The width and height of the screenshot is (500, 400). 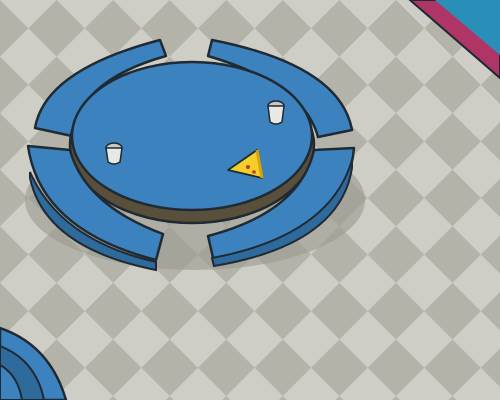 What do you see at coordinates (276, 112) in the screenshot?
I see `cup-right` at bounding box center [276, 112].